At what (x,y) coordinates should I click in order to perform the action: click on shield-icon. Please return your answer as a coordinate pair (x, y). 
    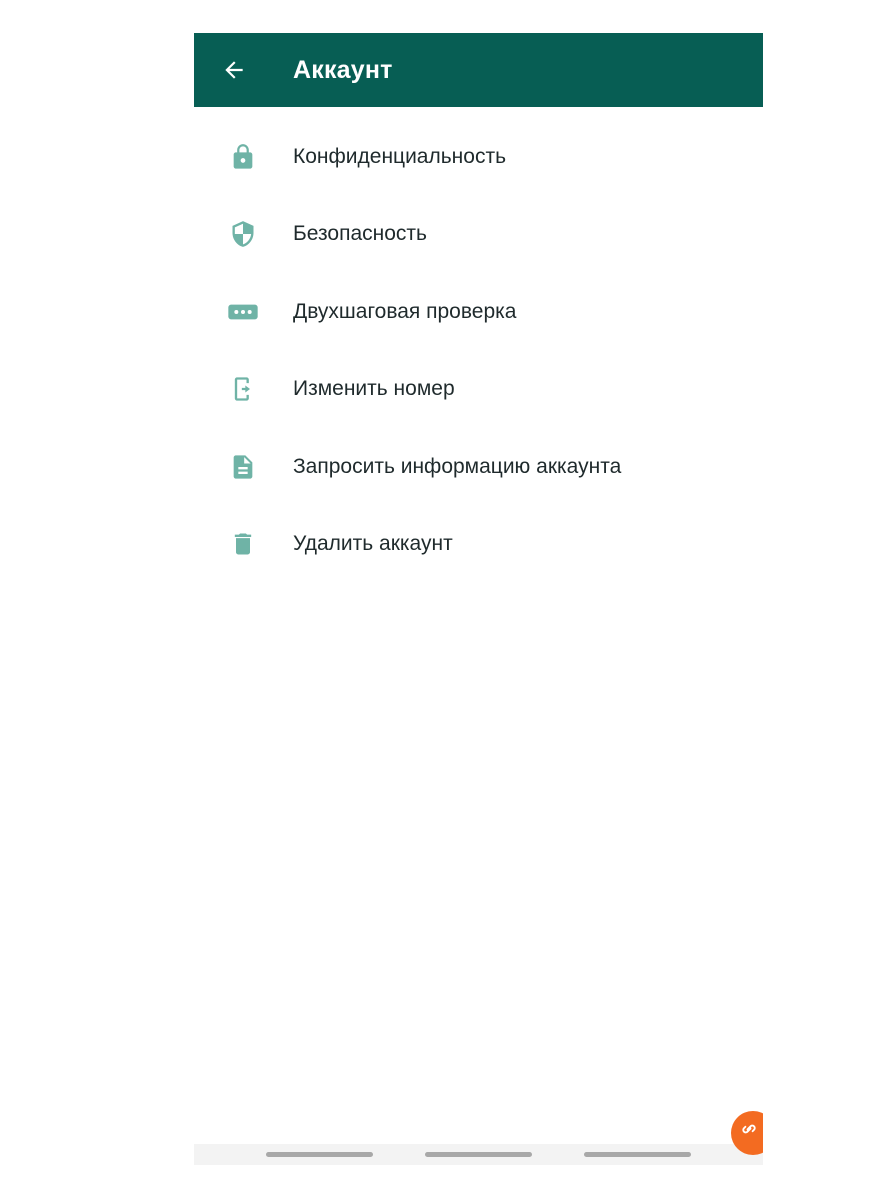
    Looking at the image, I should click on (243, 234).